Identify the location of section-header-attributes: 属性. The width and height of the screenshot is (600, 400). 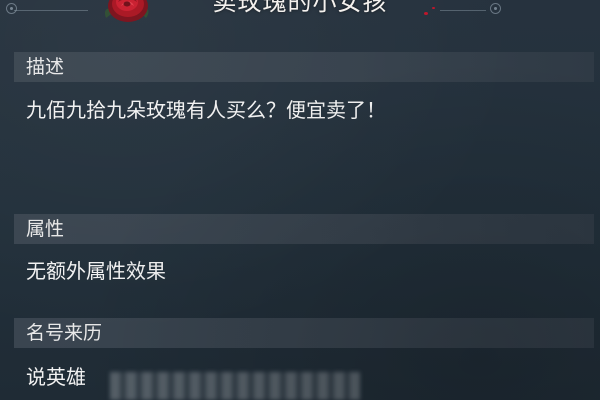
(304, 229).